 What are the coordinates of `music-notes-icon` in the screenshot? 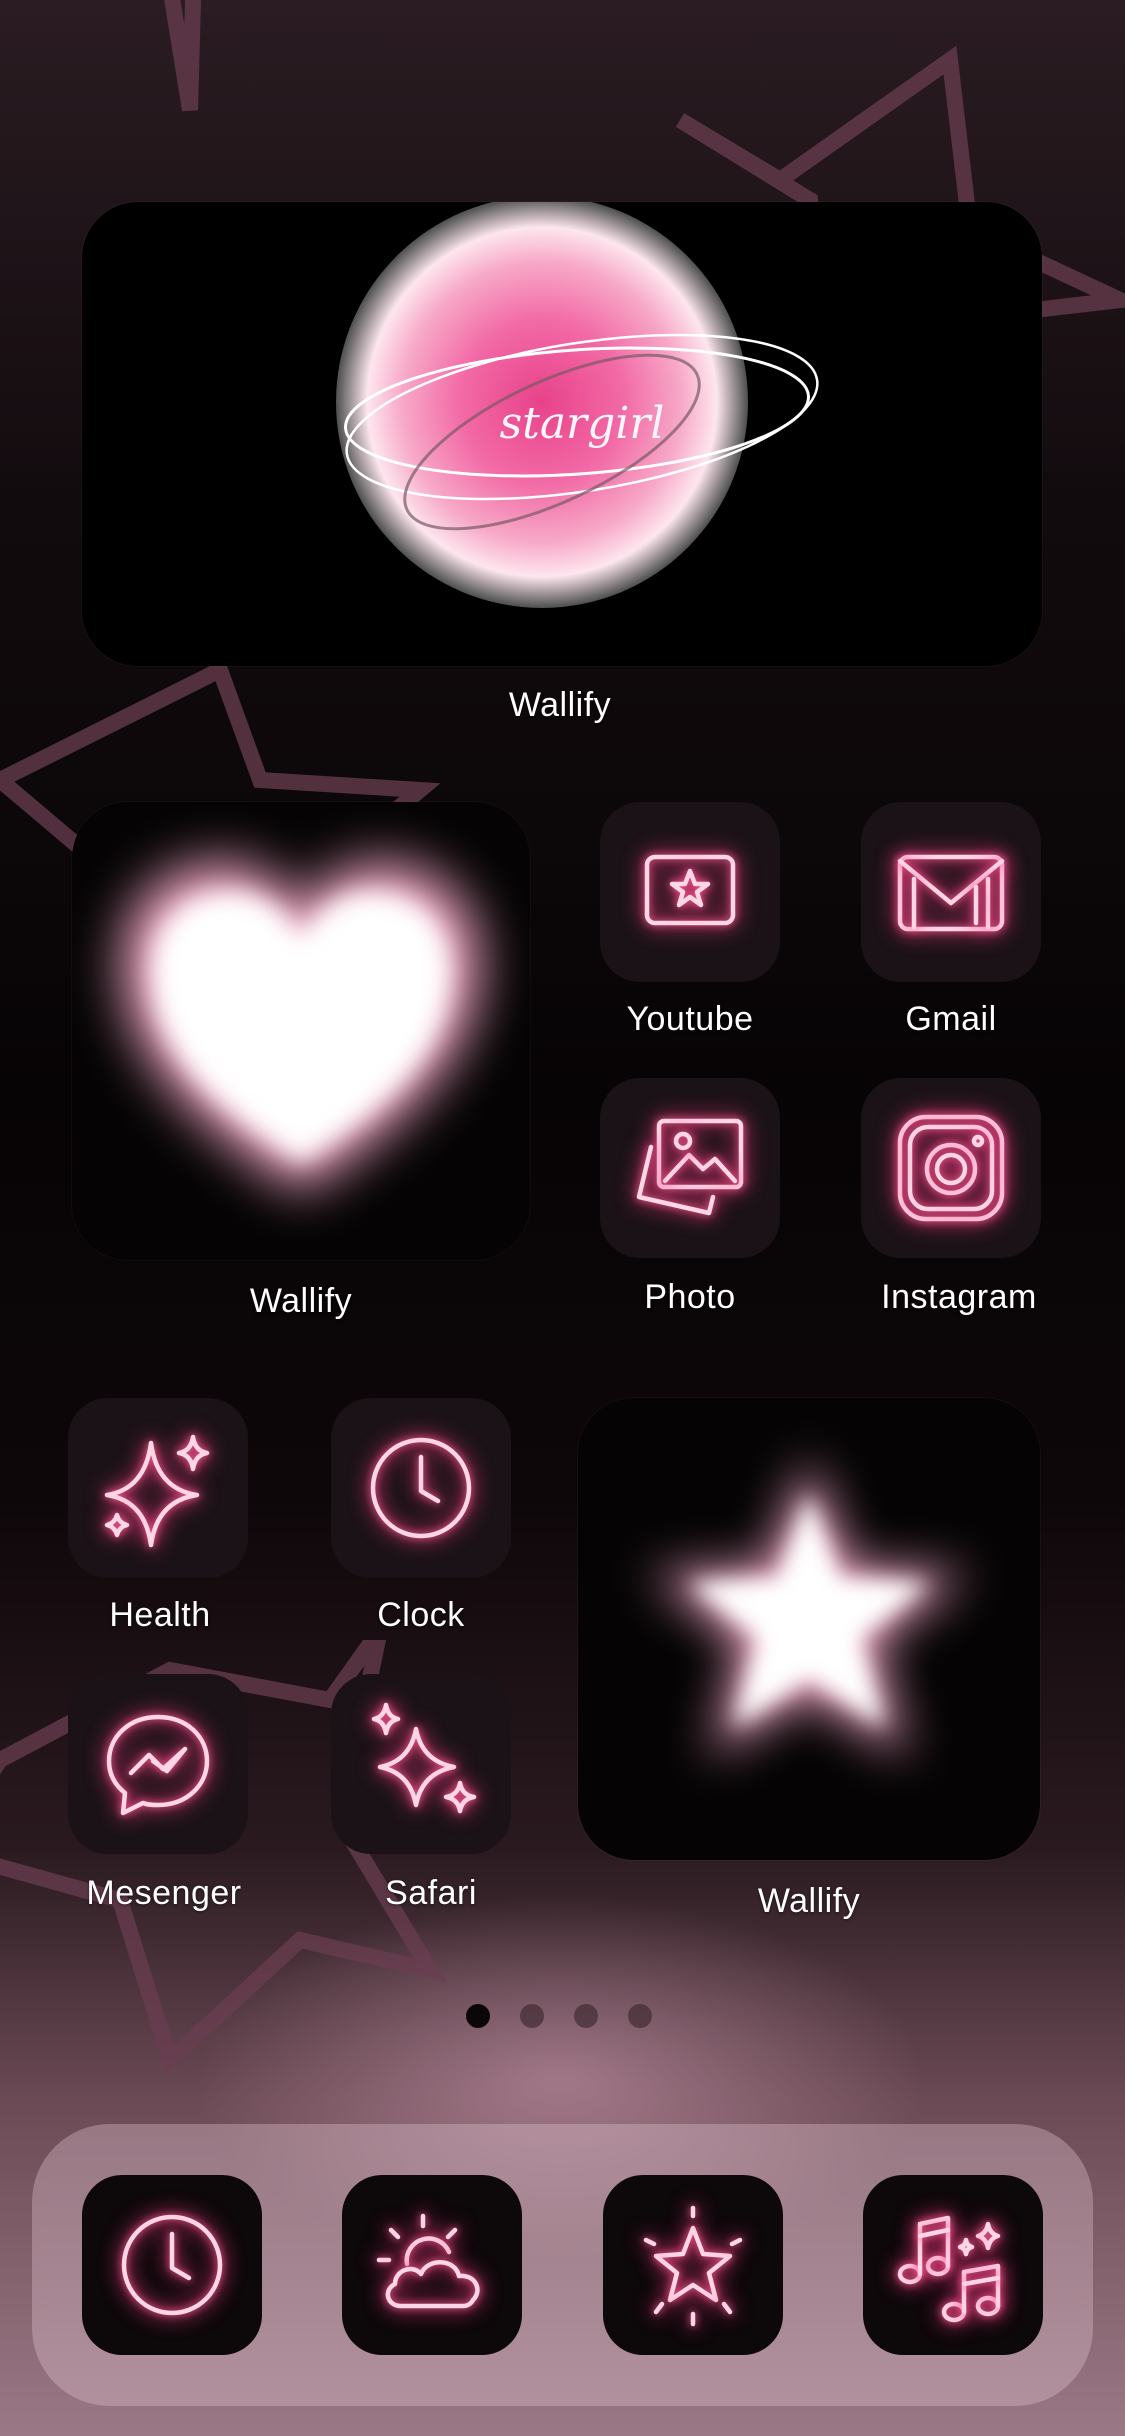 It's located at (949, 2269).